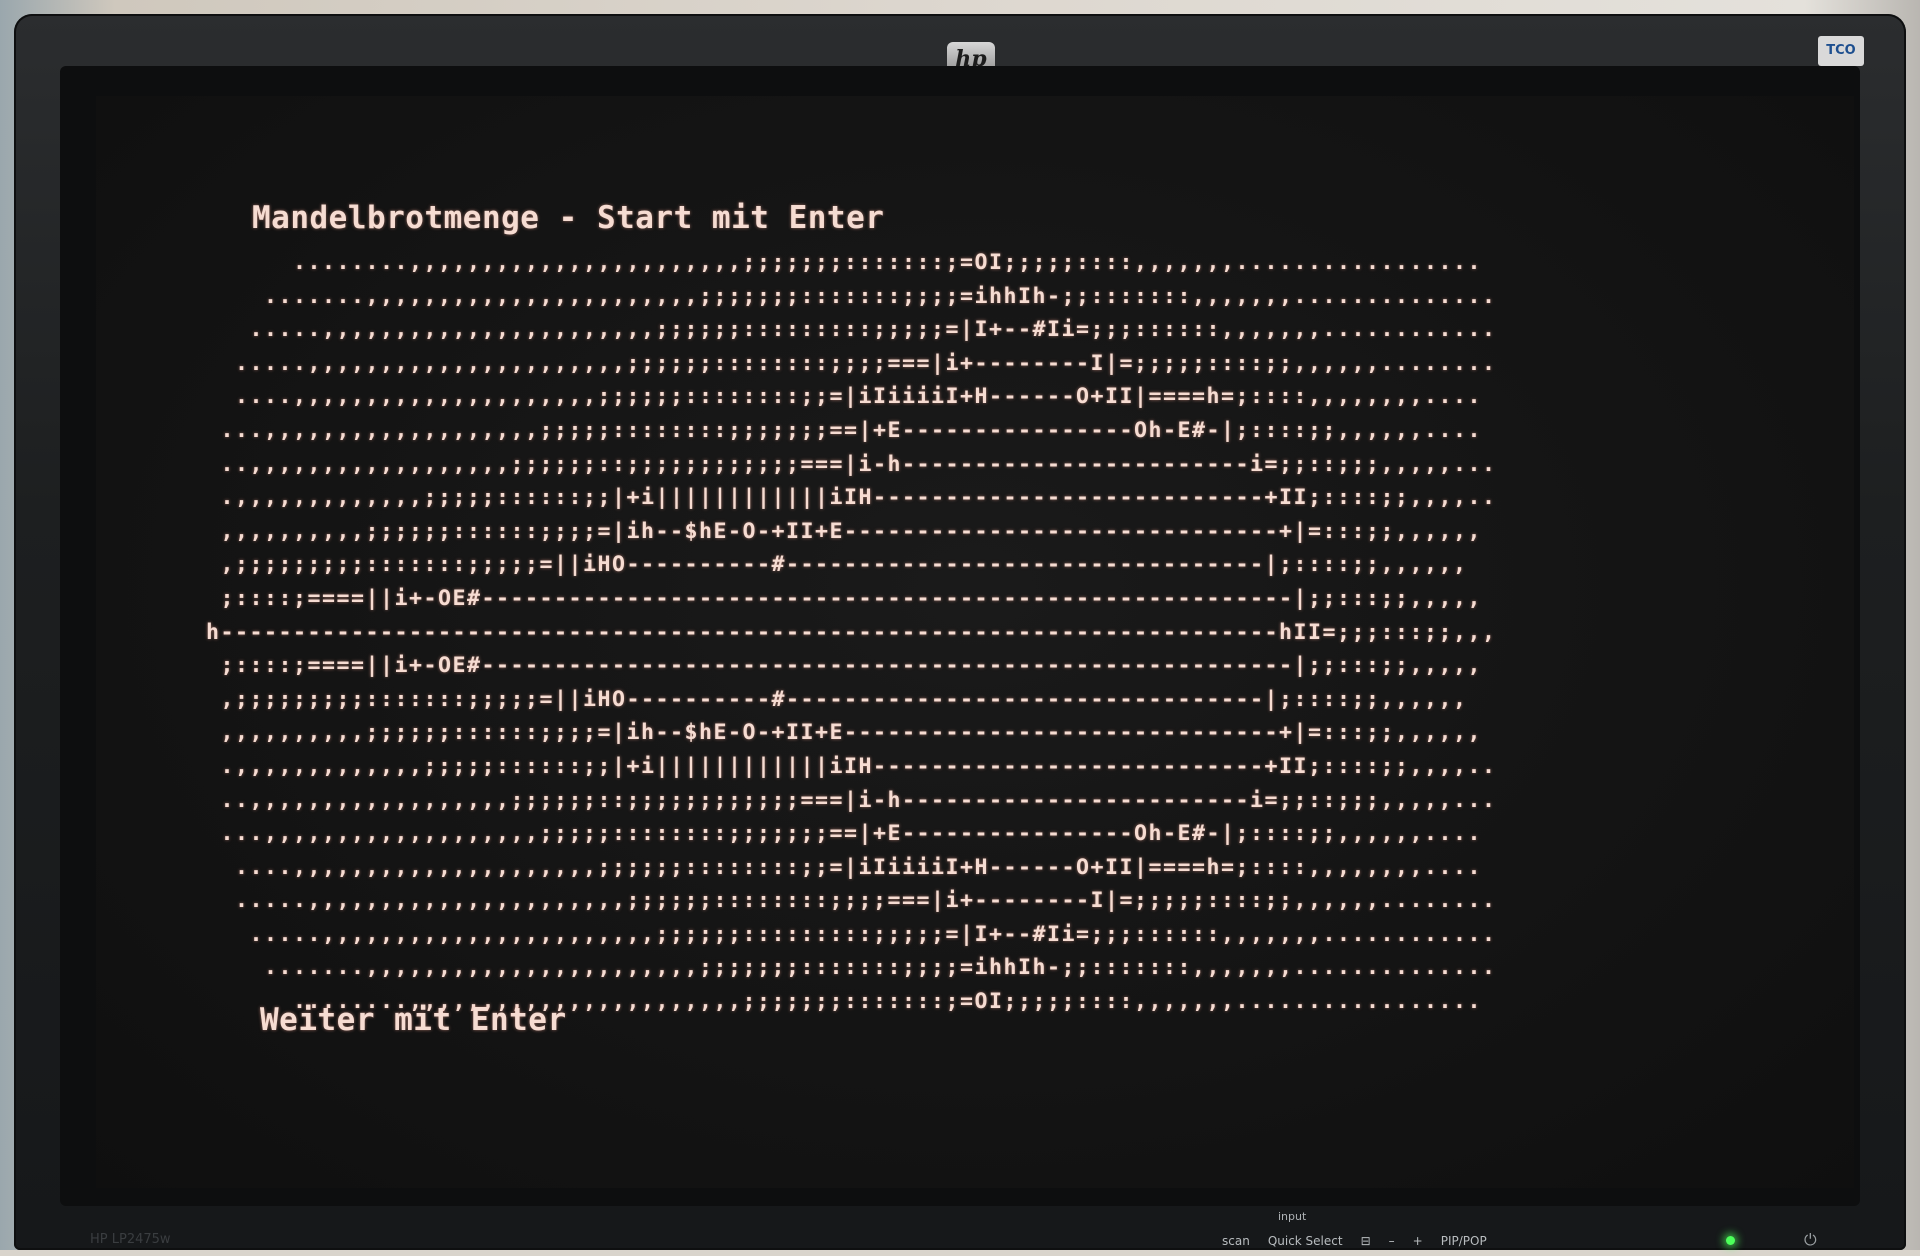 The image size is (1920, 1256). What do you see at coordinates (1418, 1241) in the screenshot?
I see `plus-button: +` at bounding box center [1418, 1241].